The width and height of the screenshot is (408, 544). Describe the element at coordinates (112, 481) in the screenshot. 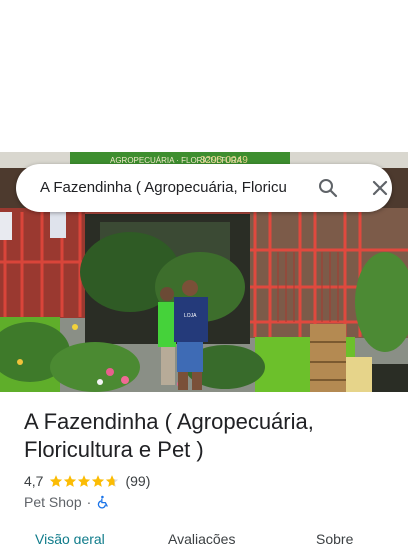

I see `star-half-icon` at that location.